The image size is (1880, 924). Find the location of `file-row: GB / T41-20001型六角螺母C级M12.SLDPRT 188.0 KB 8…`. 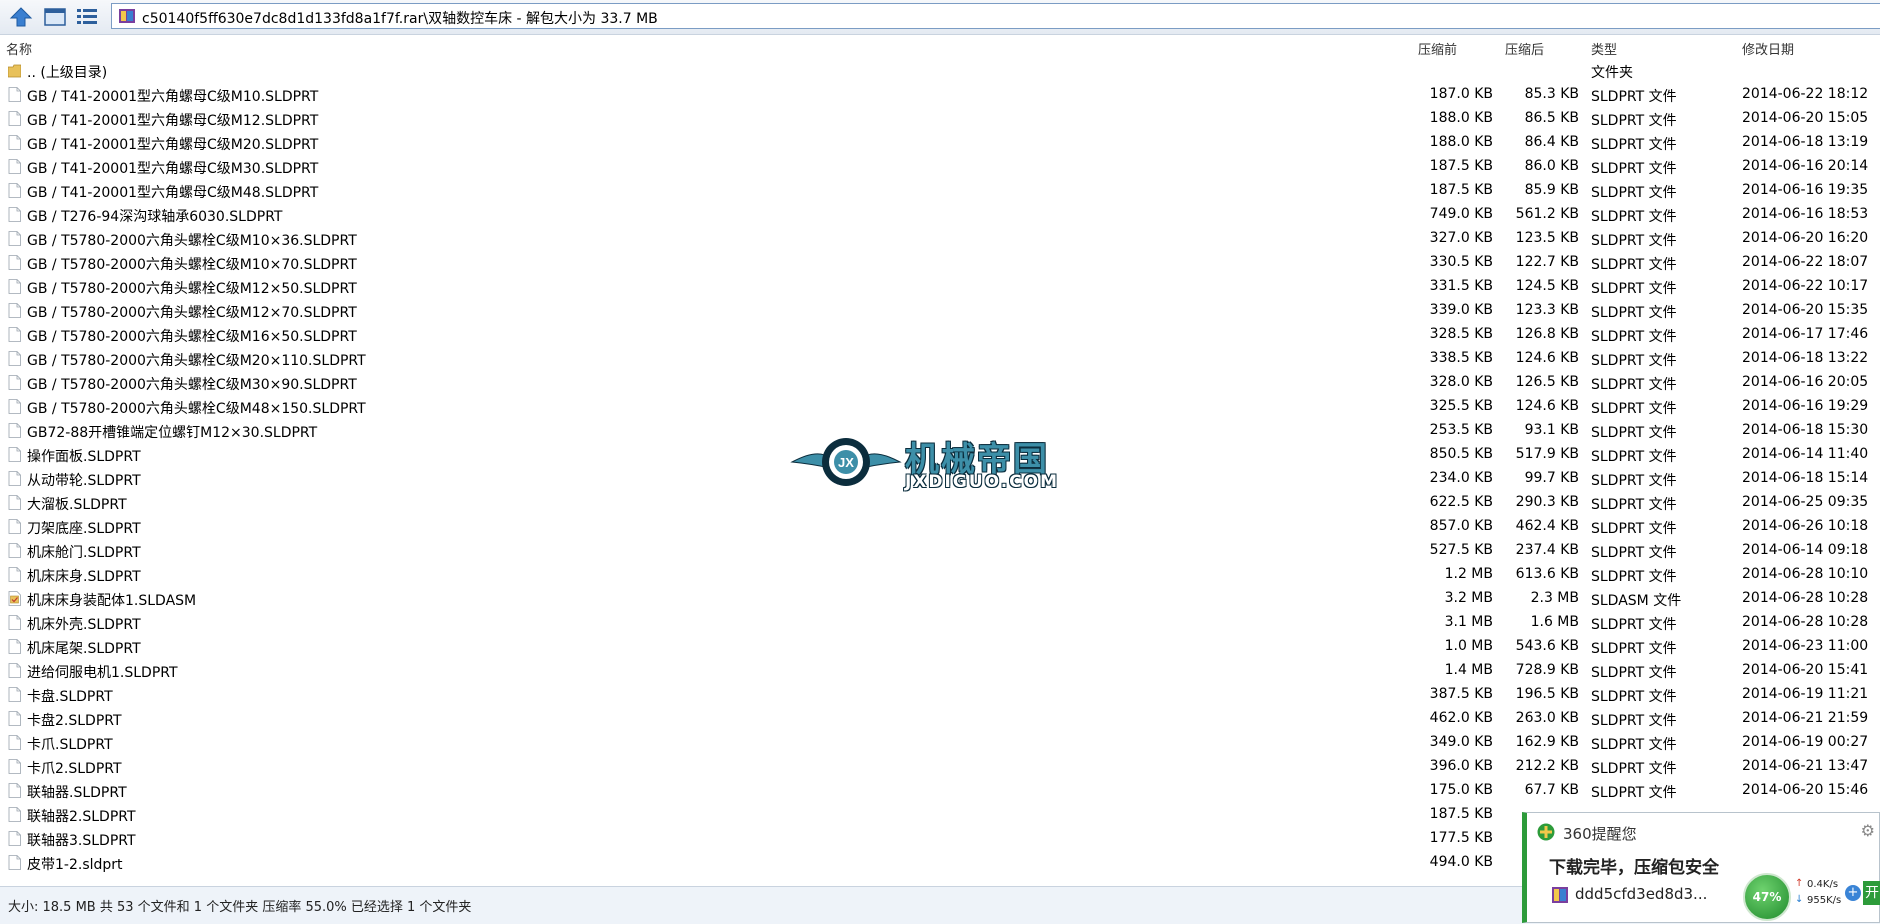

file-row: GB / T41-20001型六角螺母C级M12.SLDPRT 188.0 KB 8… is located at coordinates (940, 119).